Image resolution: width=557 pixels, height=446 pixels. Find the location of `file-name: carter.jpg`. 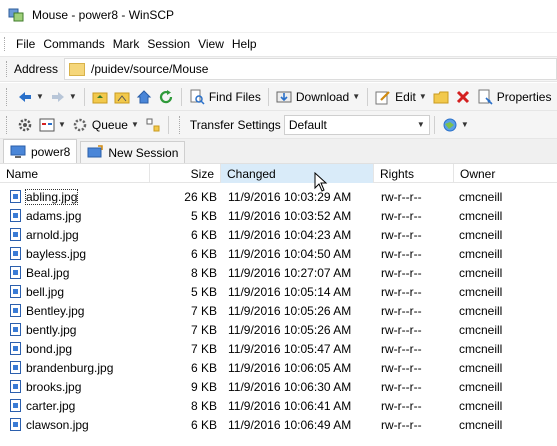

file-name: carter.jpg is located at coordinates (51, 405).